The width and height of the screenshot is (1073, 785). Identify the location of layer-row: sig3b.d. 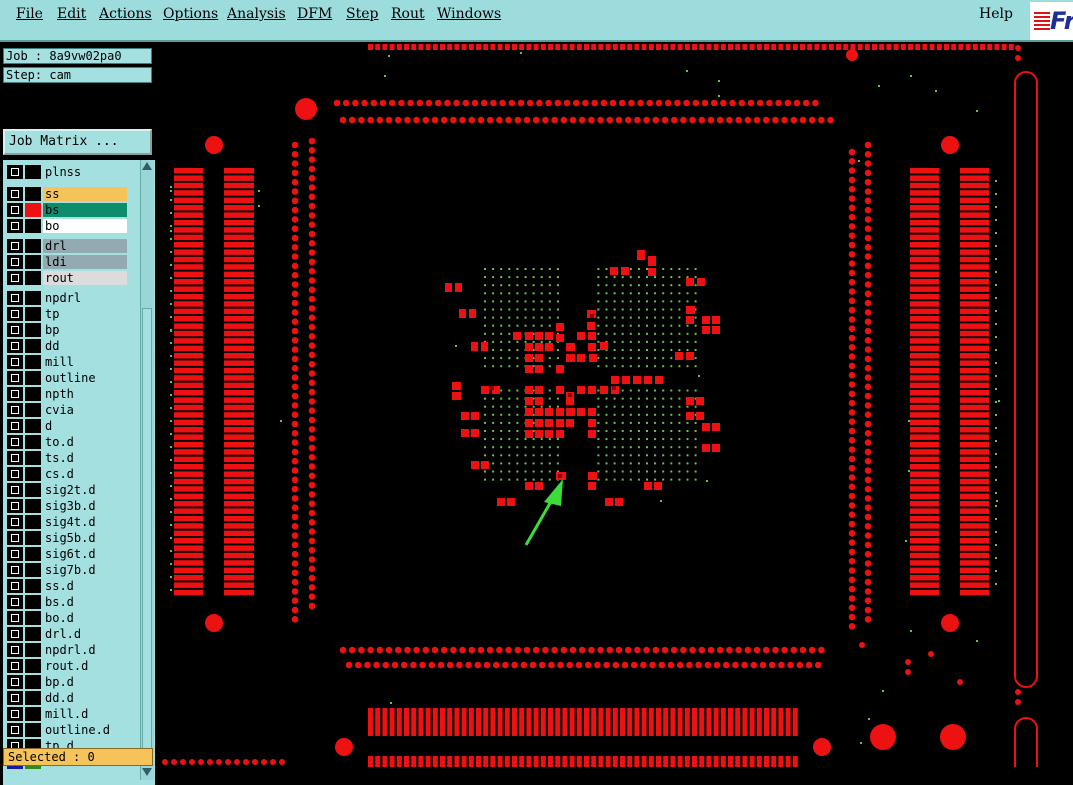
(67, 506).